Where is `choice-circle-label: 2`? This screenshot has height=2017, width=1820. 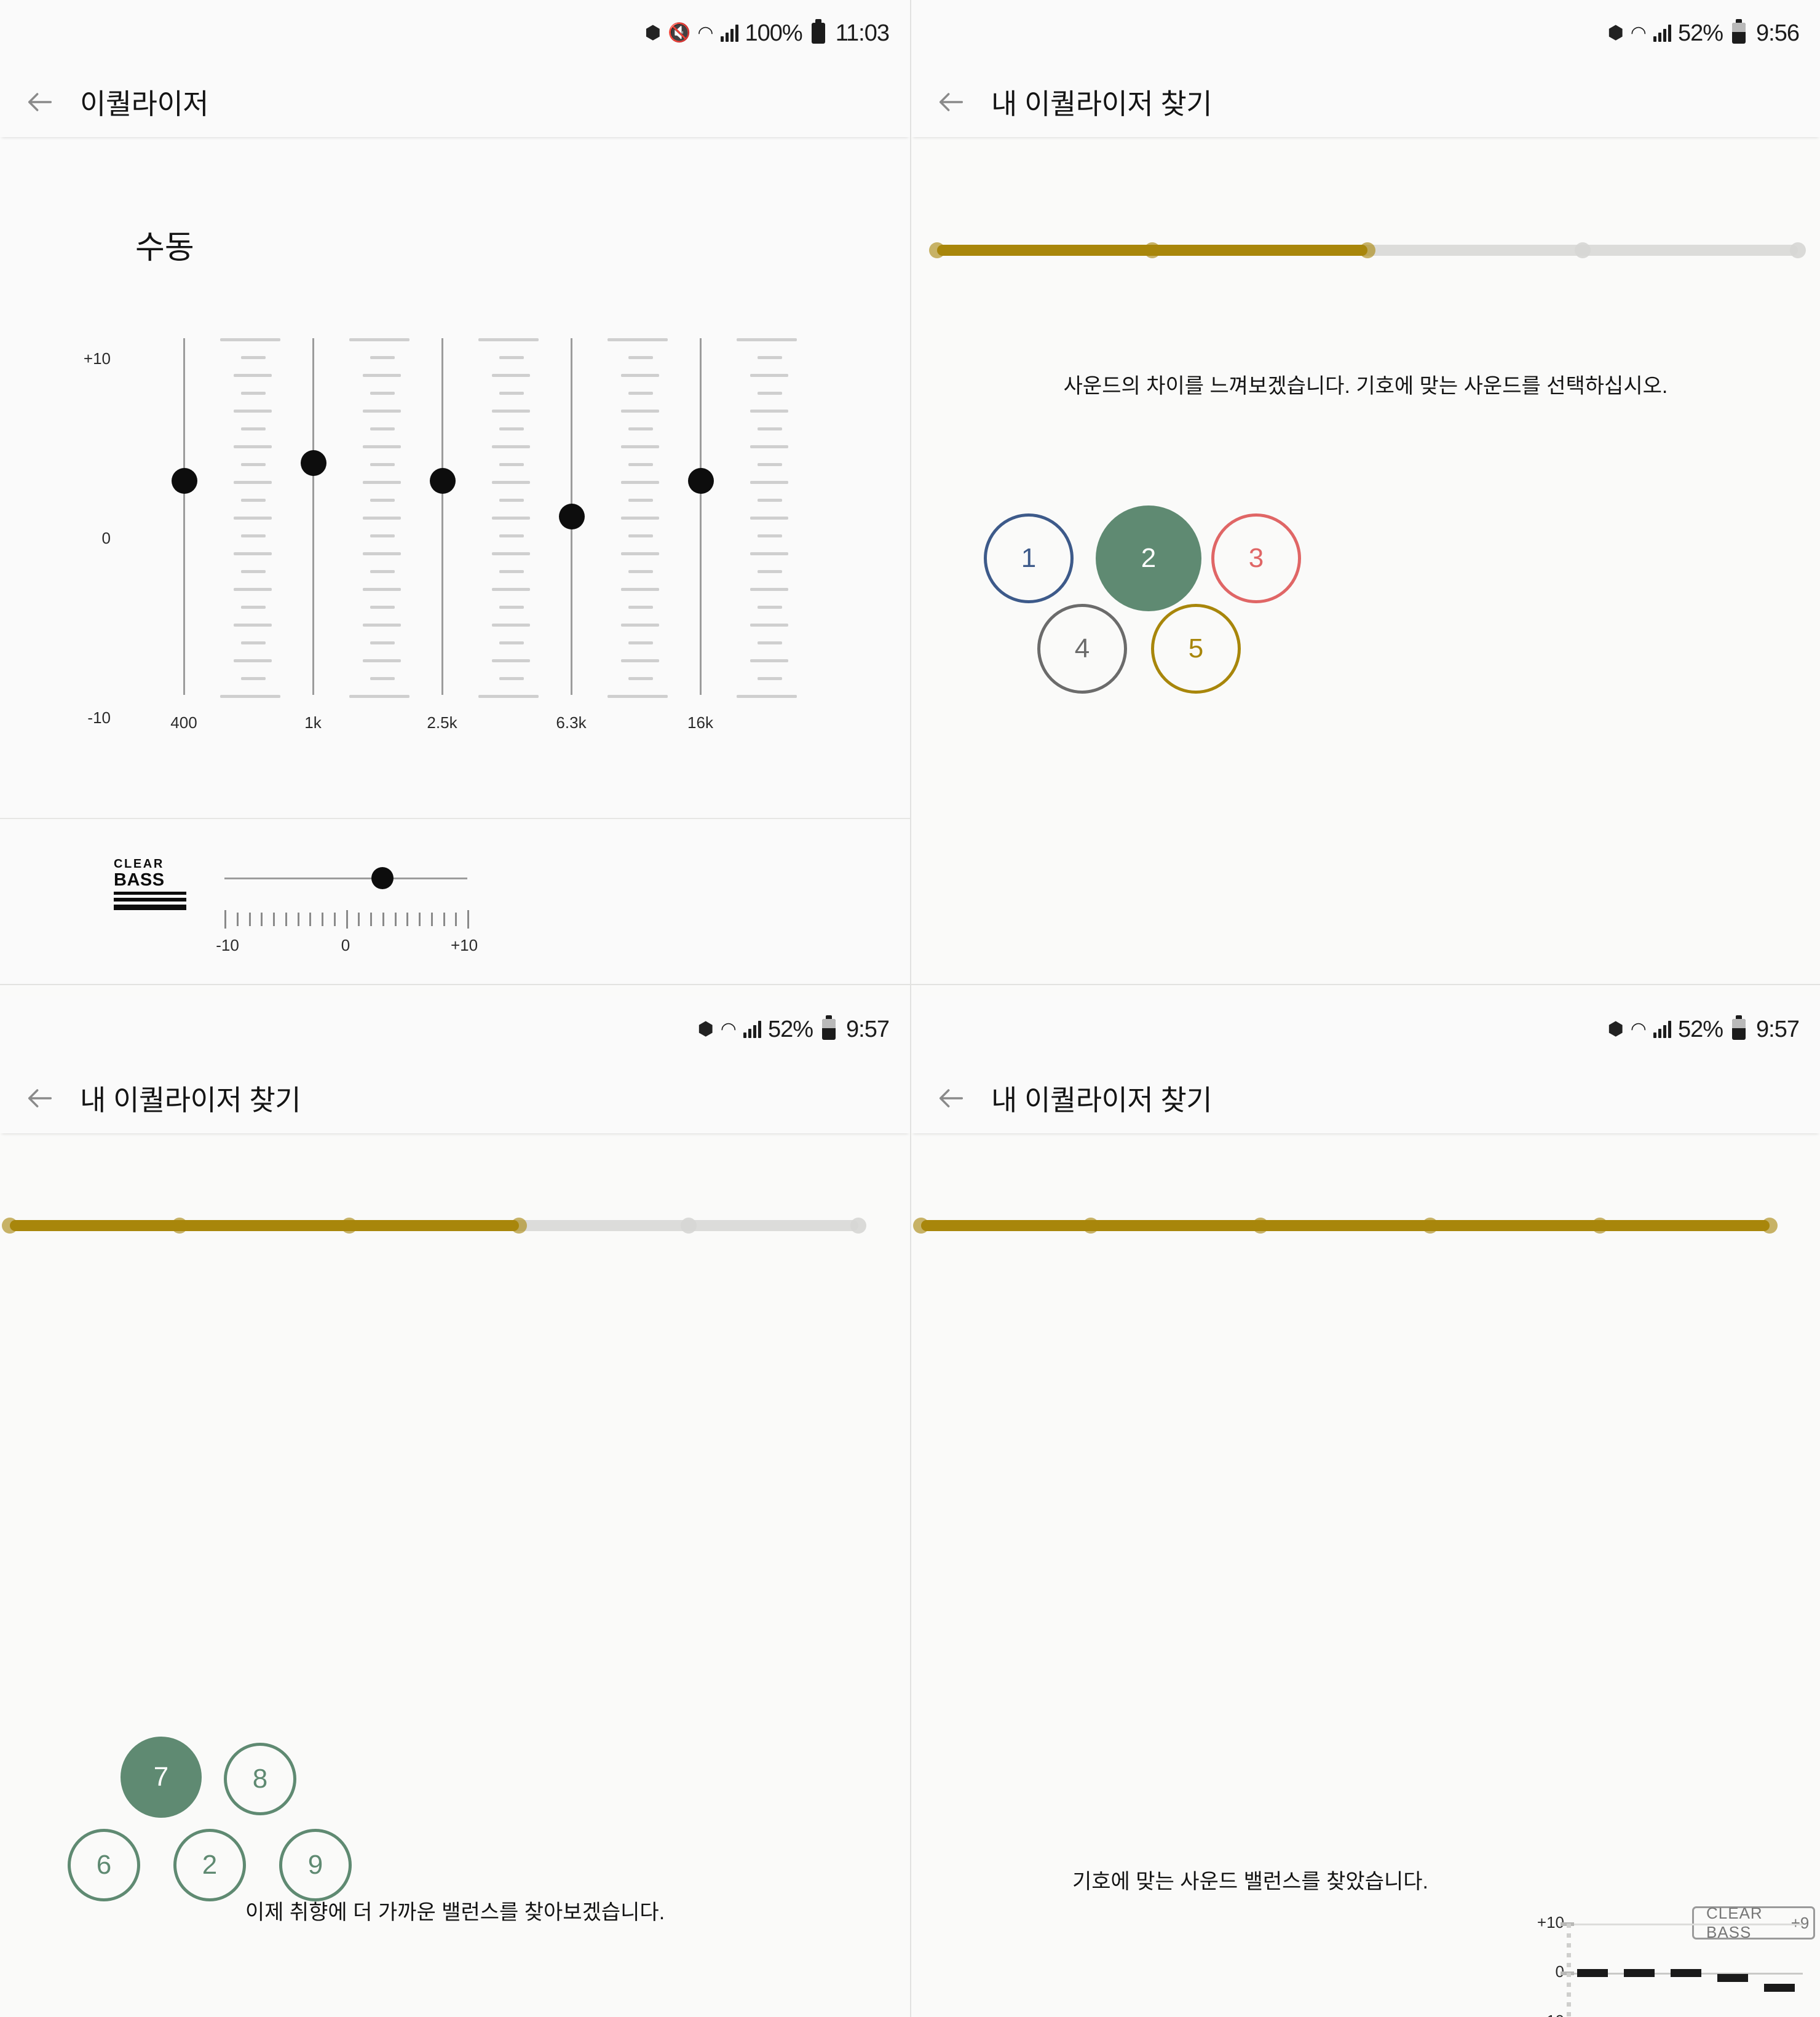 choice-circle-label: 2 is located at coordinates (1149, 558).